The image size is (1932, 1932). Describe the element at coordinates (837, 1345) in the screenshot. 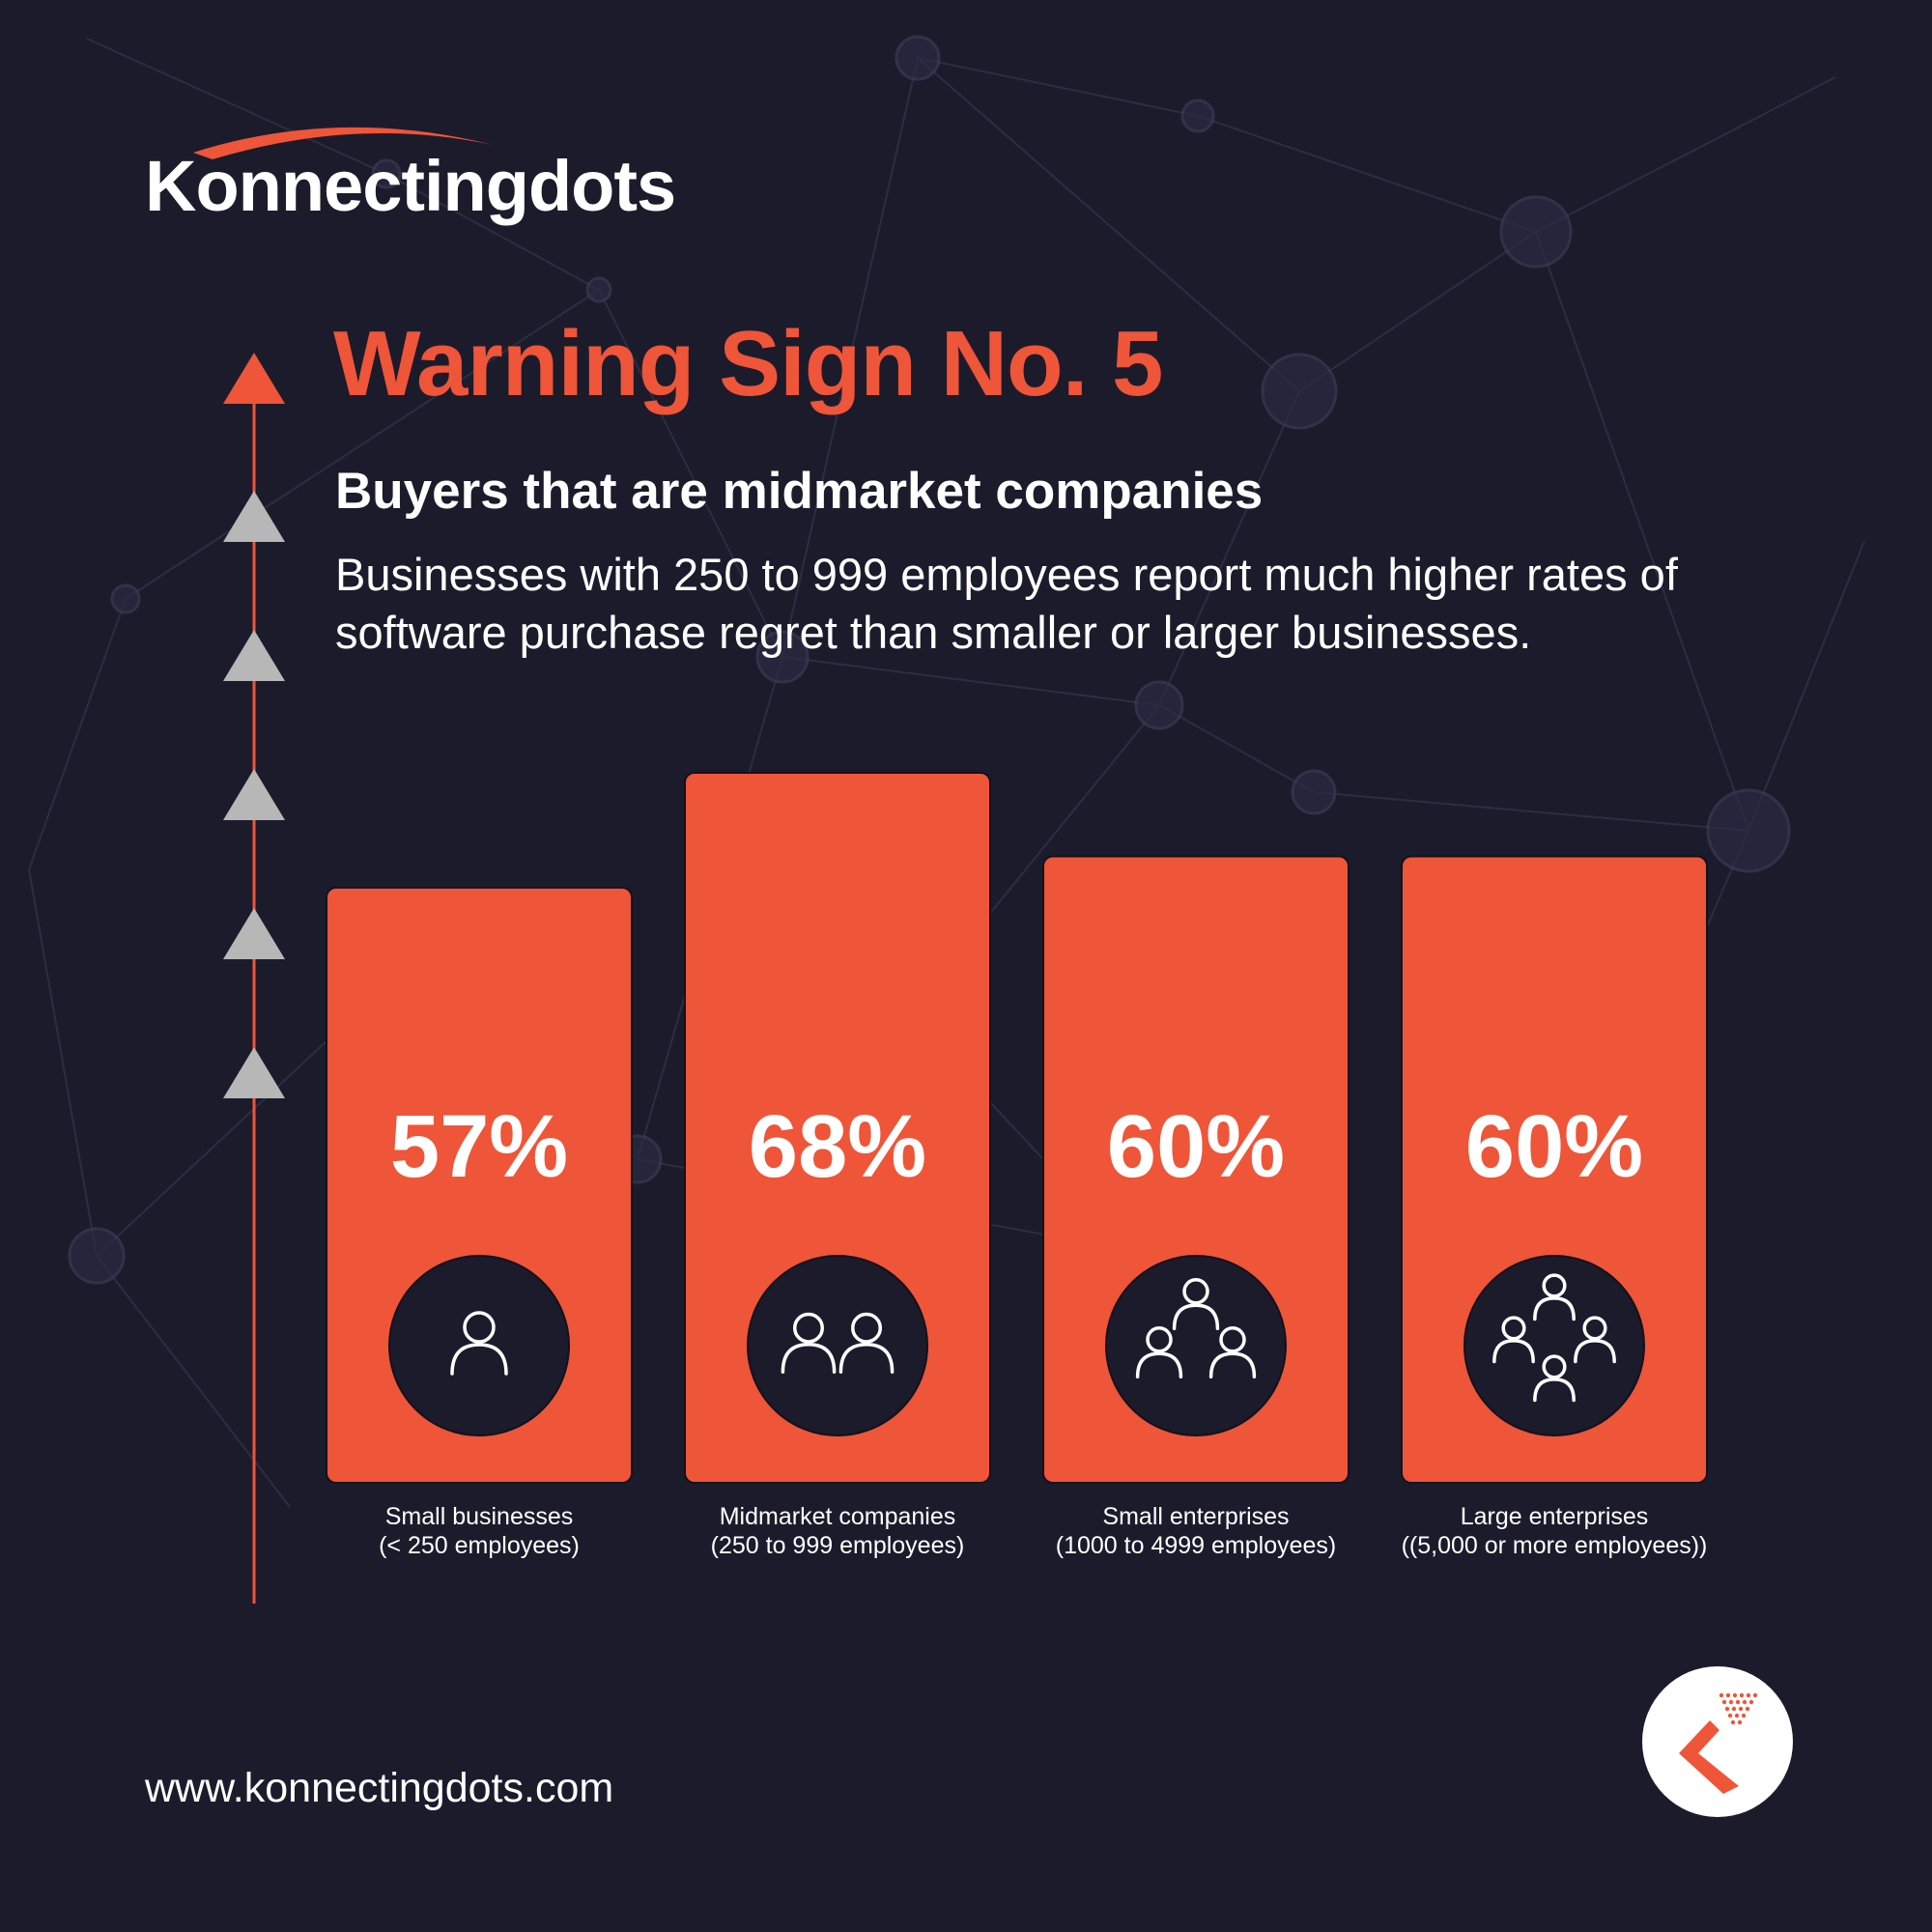

I see `two-people-icon` at that location.